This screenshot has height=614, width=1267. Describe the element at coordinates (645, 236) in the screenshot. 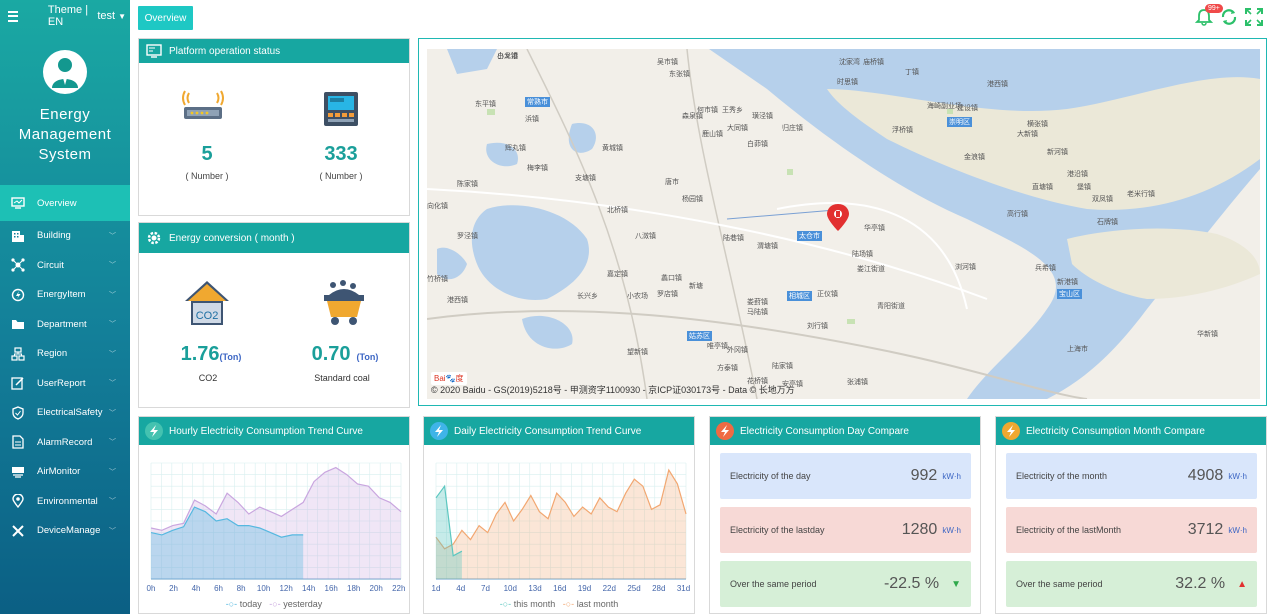

I see `map-place-label: 八滧镇` at that location.